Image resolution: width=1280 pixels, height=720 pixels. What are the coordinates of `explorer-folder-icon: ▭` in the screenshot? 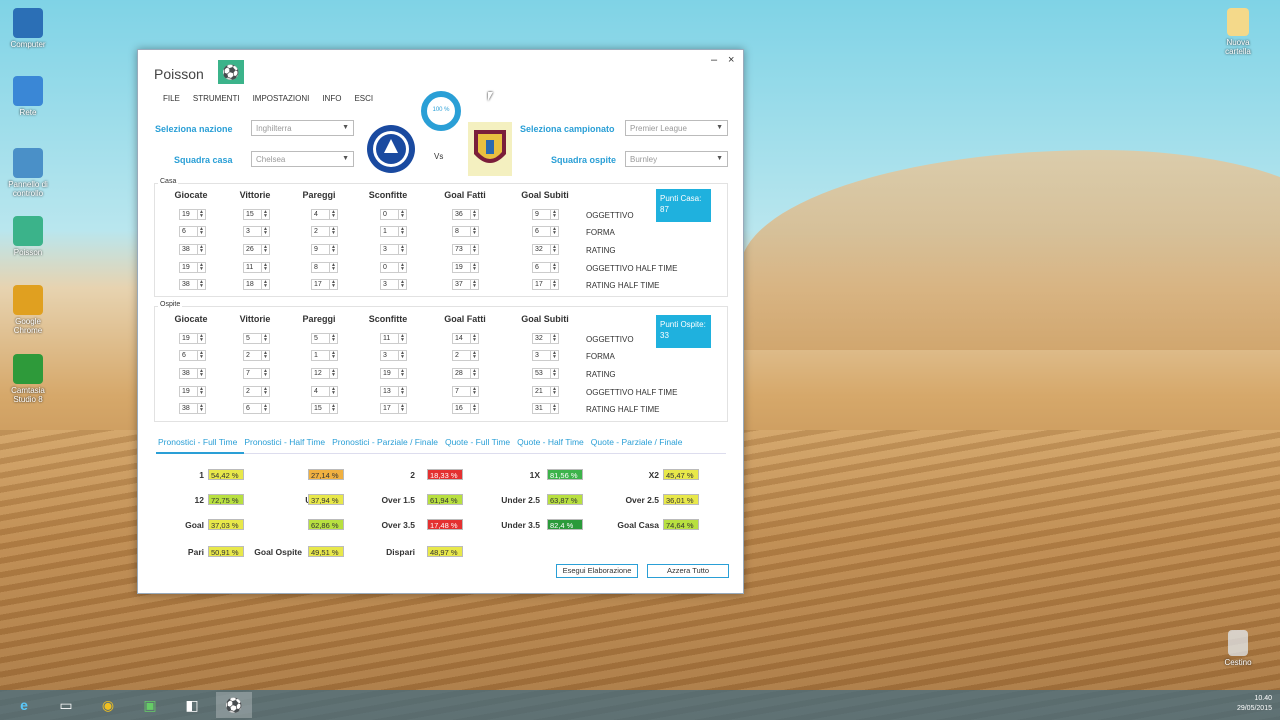 It's located at (66, 705).